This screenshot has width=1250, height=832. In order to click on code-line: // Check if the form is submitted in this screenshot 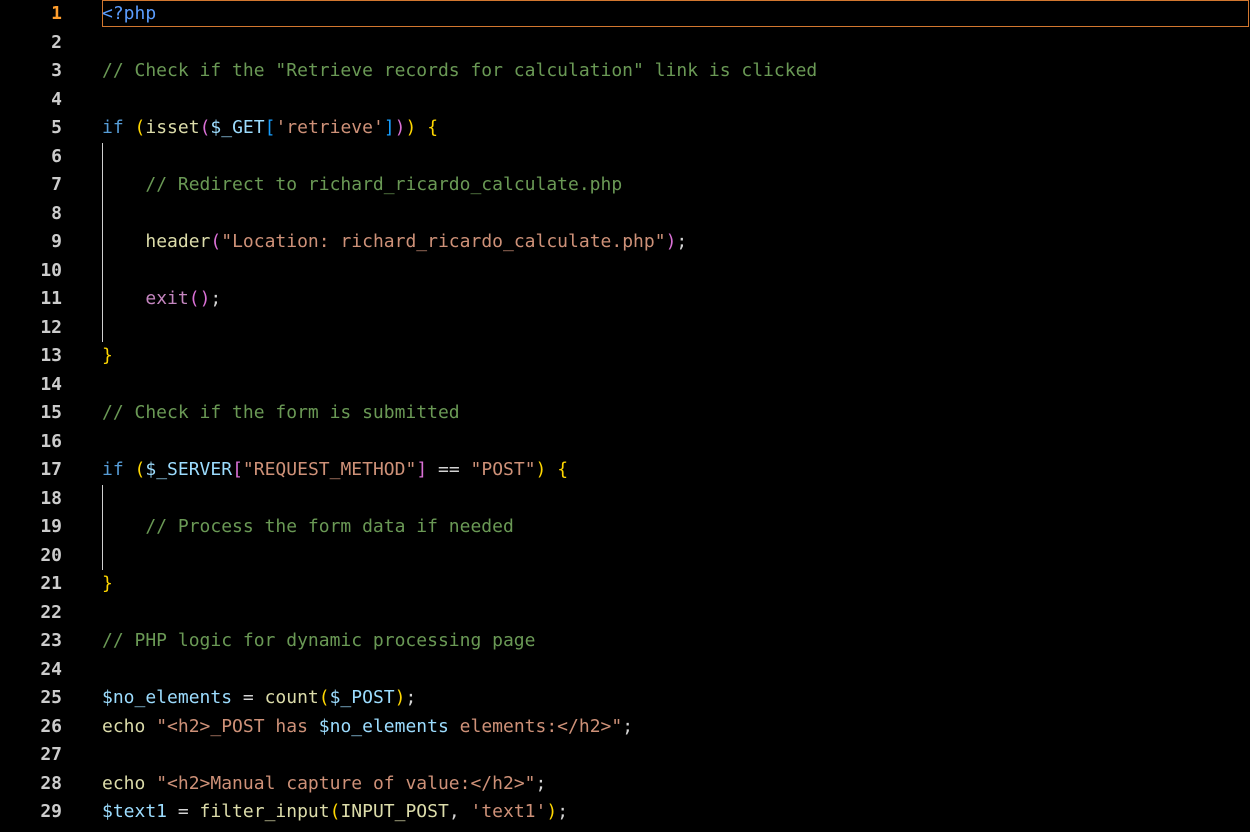, I will do `click(676, 413)`.